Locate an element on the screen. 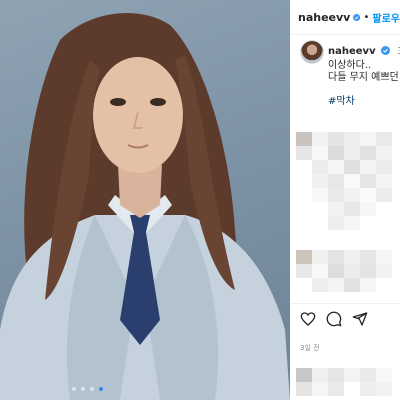 The width and height of the screenshot is (400, 400). heart-icon is located at coordinates (308, 319).